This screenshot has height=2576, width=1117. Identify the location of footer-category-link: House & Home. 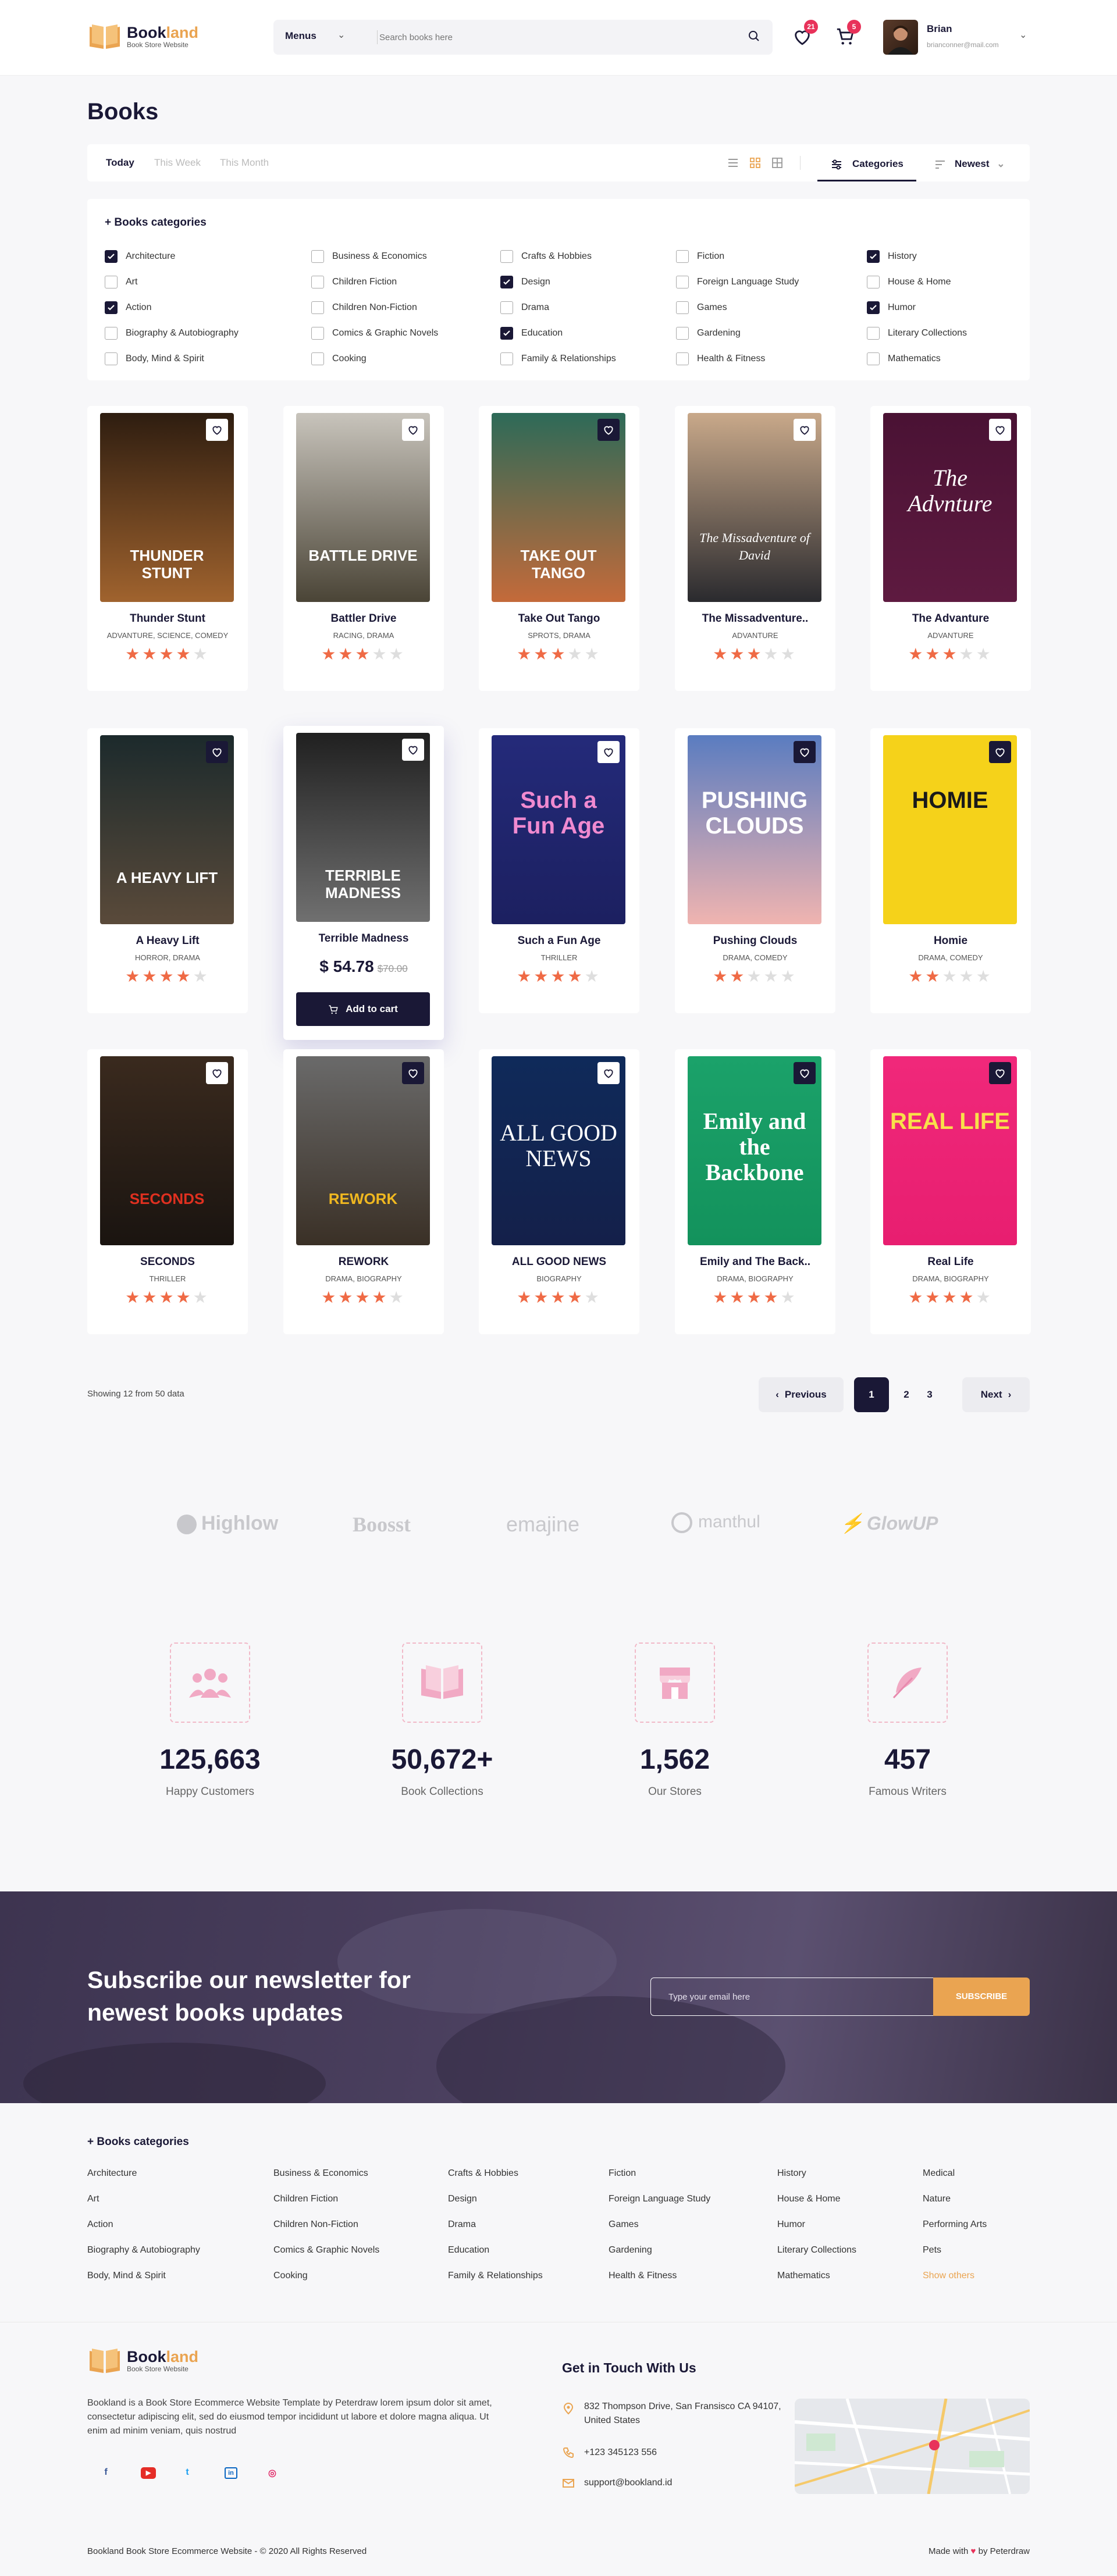
(809, 2199).